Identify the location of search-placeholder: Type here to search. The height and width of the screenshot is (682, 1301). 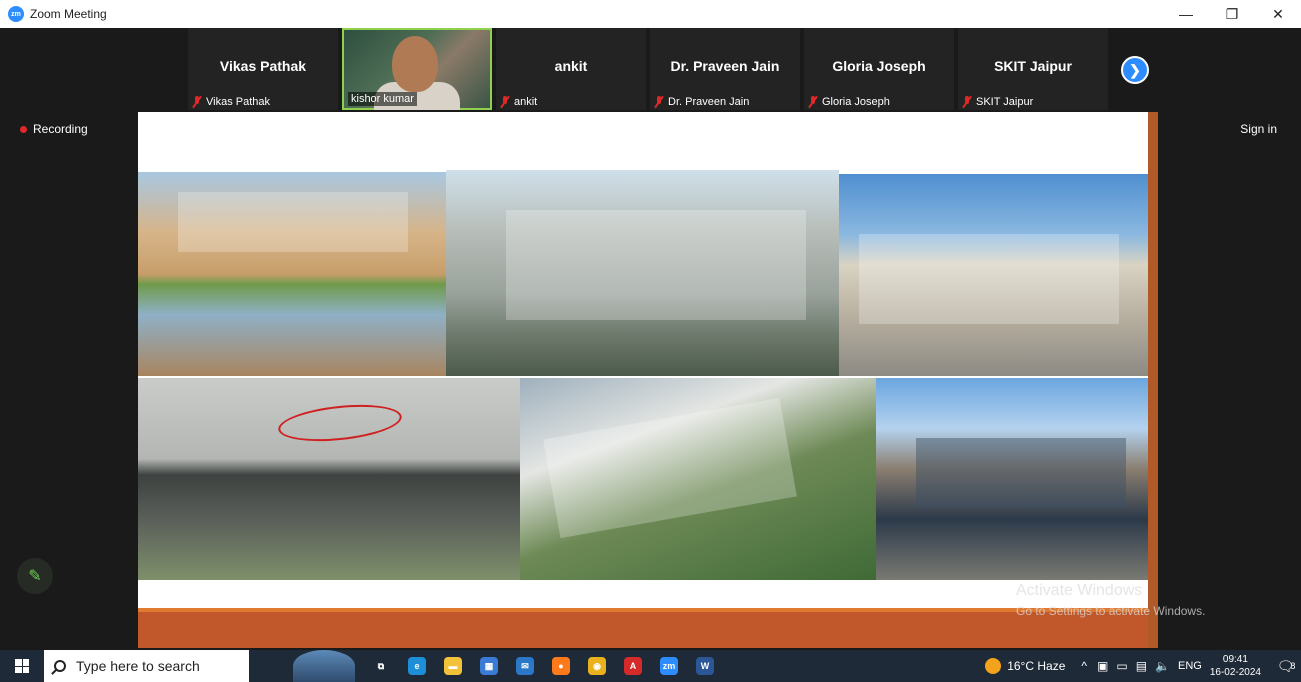
(138, 666).